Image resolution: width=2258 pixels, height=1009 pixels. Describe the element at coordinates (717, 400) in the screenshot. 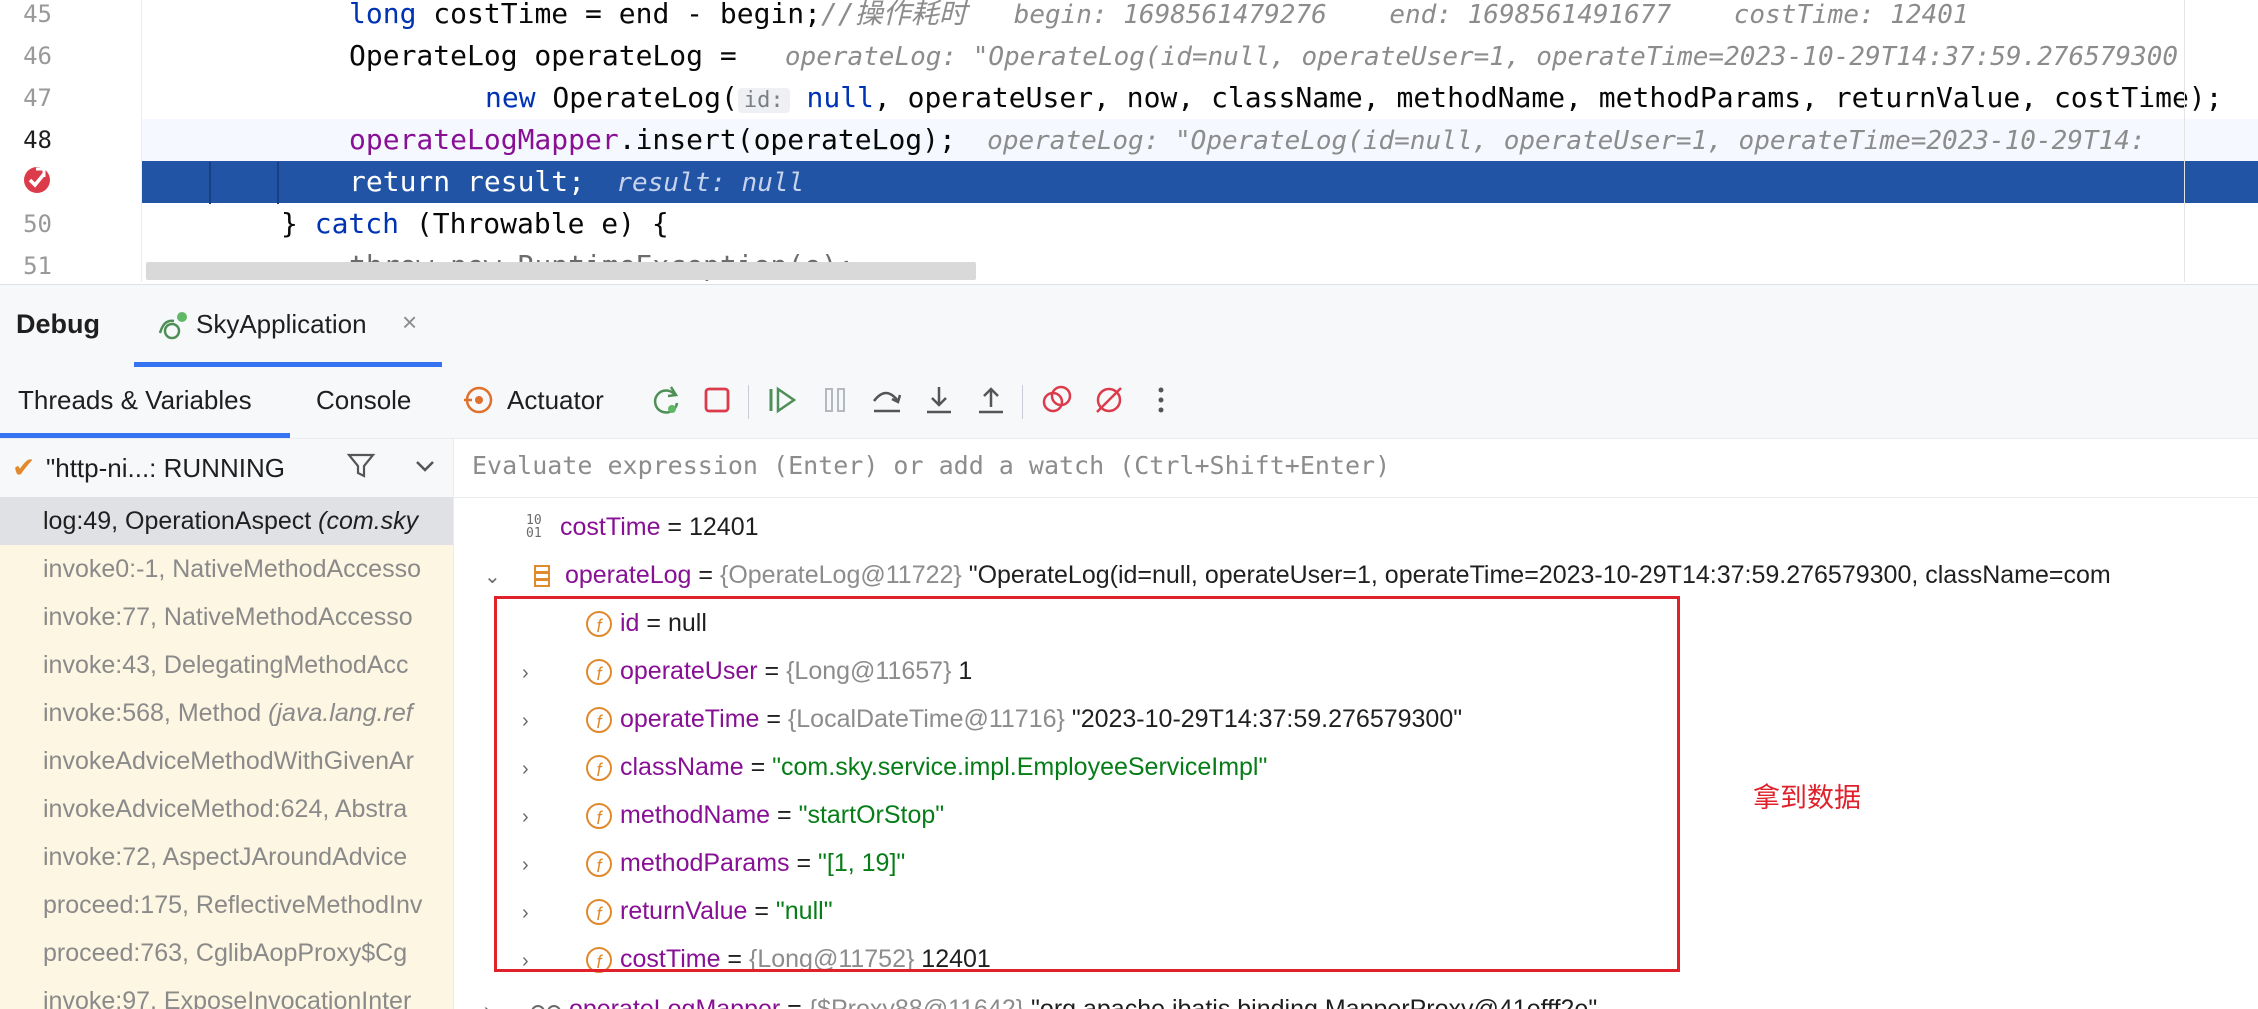

I see `stop-icon` at that location.